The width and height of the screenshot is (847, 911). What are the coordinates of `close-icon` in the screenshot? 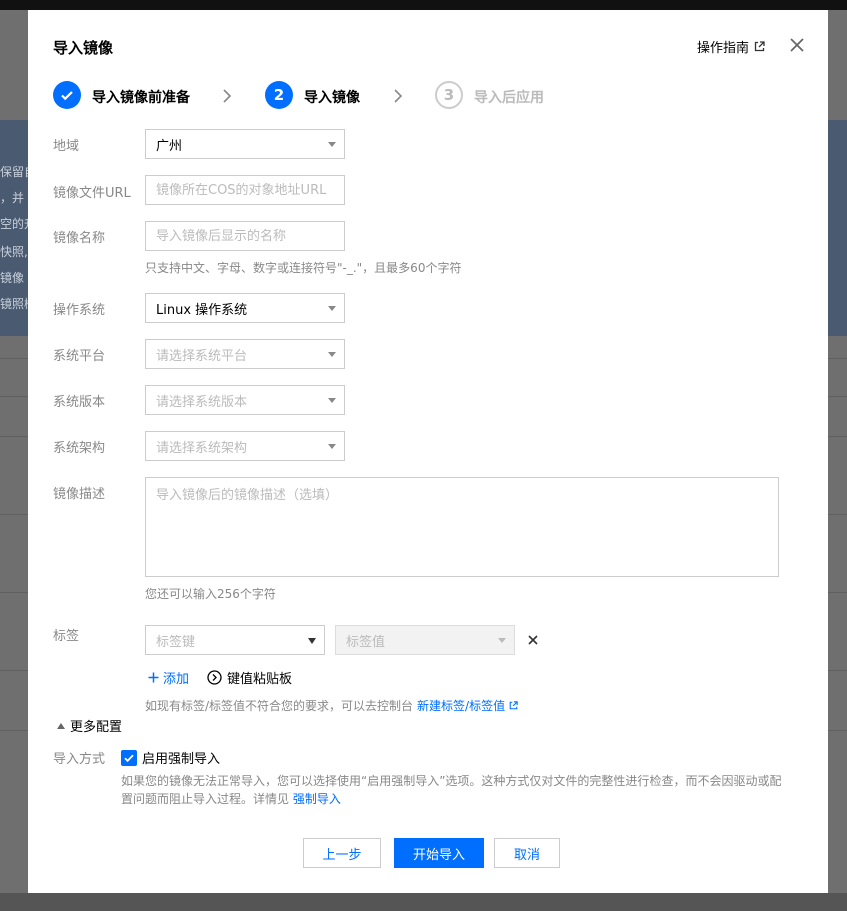 It's located at (797, 45).